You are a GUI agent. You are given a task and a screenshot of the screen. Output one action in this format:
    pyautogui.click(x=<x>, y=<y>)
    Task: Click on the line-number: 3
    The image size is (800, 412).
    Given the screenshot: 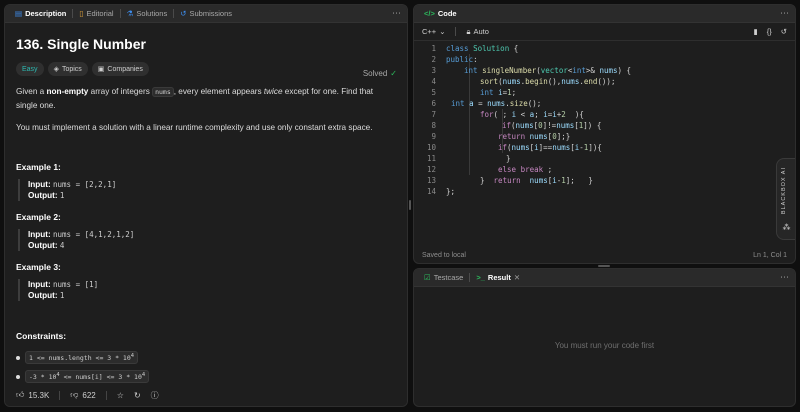 What is the action you would take?
    pyautogui.click(x=433, y=70)
    